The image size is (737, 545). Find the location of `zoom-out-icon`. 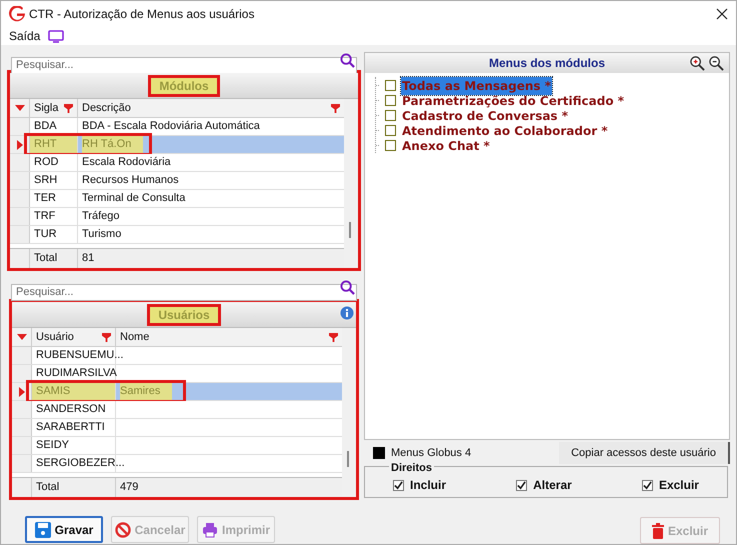

zoom-out-icon is located at coordinates (716, 63).